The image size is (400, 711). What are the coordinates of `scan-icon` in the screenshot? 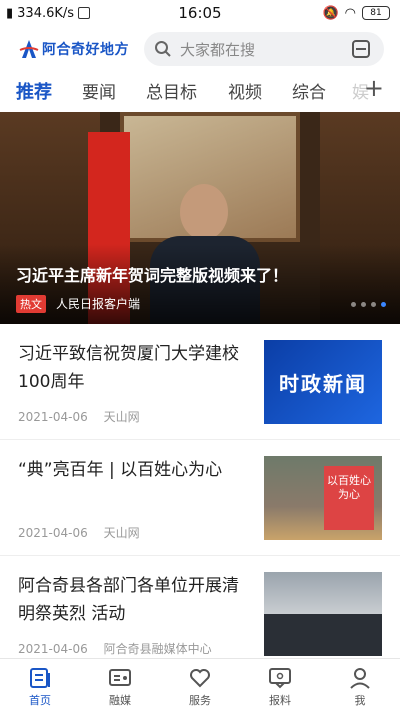 It's located at (361, 49).